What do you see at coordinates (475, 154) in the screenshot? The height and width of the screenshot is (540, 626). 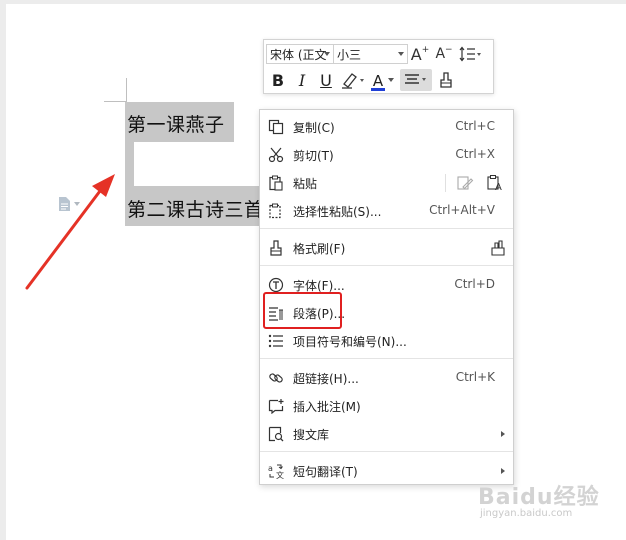 I see `menu-item-shortcut: Ctrl+X` at bounding box center [475, 154].